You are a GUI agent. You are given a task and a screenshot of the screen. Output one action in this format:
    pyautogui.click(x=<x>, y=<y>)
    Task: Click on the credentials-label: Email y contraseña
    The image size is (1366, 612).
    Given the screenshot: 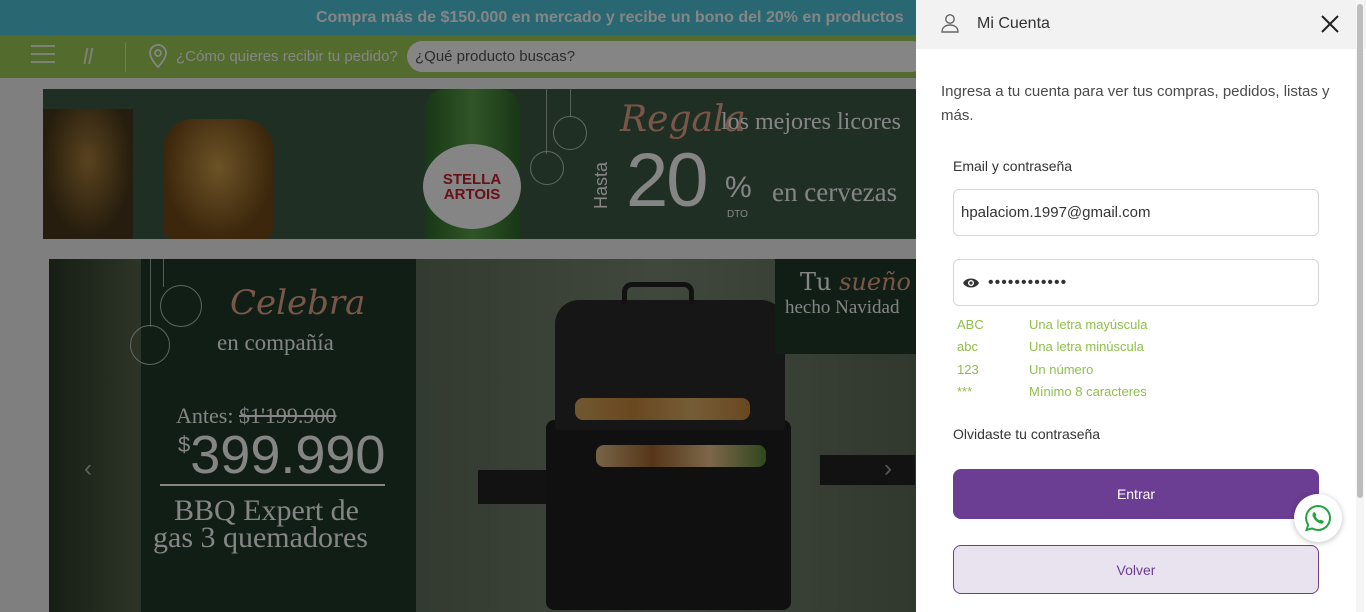 What is the action you would take?
    pyautogui.click(x=1013, y=166)
    